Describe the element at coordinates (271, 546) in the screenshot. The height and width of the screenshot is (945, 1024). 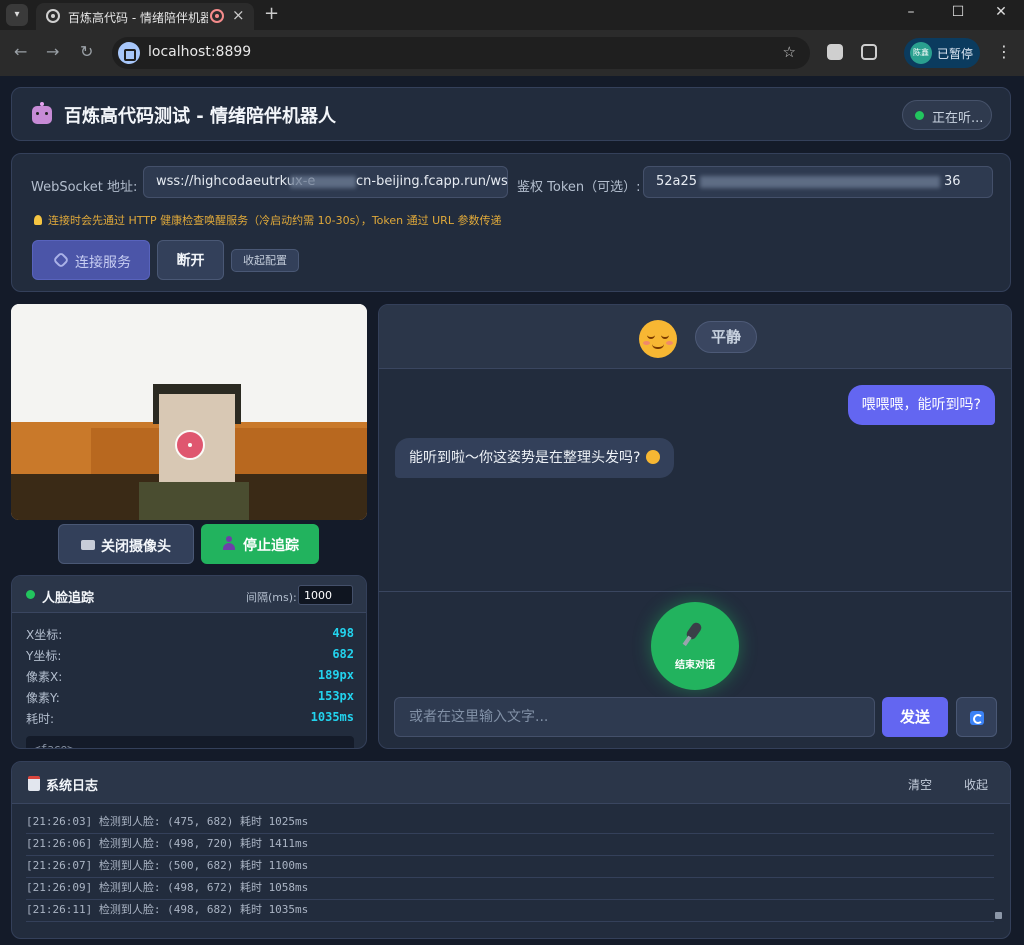
I see `stop-tracking-label: 停止追踪` at that location.